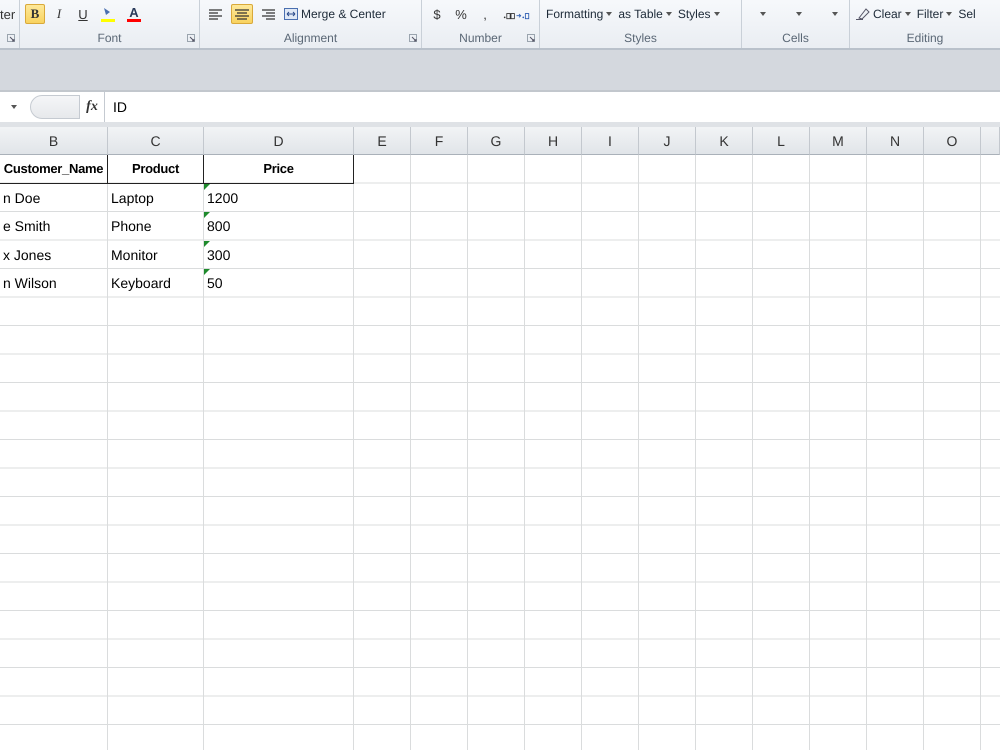 This screenshot has height=750, width=1000. Describe the element at coordinates (795, 38) in the screenshot. I see `group-label: Cells` at that location.